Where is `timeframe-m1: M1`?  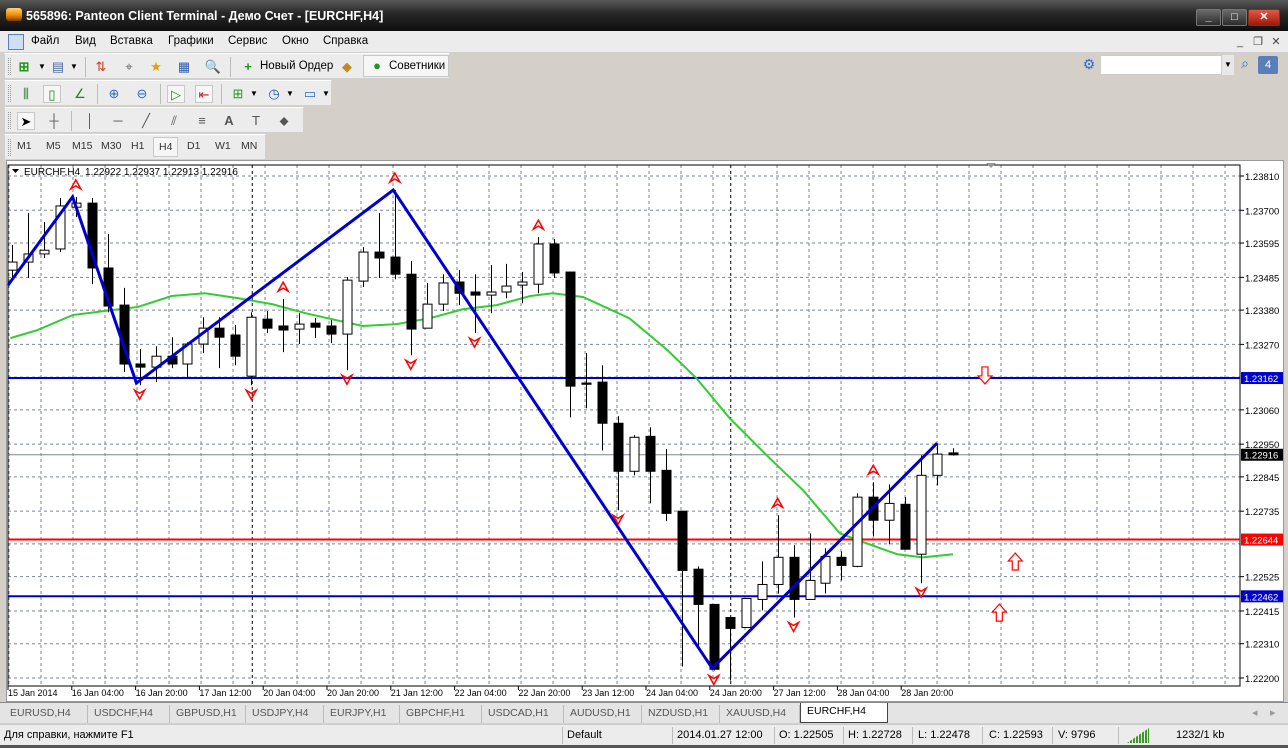
timeframe-m1: M1 is located at coordinates (24, 146).